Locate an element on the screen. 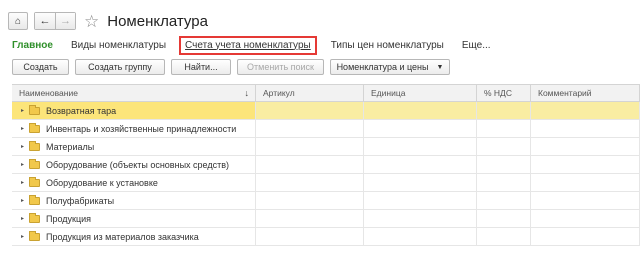 Image resolution: width=640 pixels, height=256 pixels. nomenclature-prices-button: Номенклатура и цены ▼ is located at coordinates (390, 67).